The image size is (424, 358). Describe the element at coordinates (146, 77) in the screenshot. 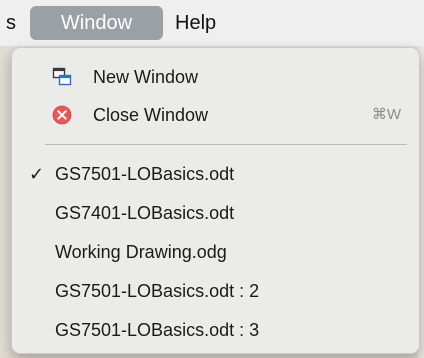

I see `menu-item-label: New Window` at that location.